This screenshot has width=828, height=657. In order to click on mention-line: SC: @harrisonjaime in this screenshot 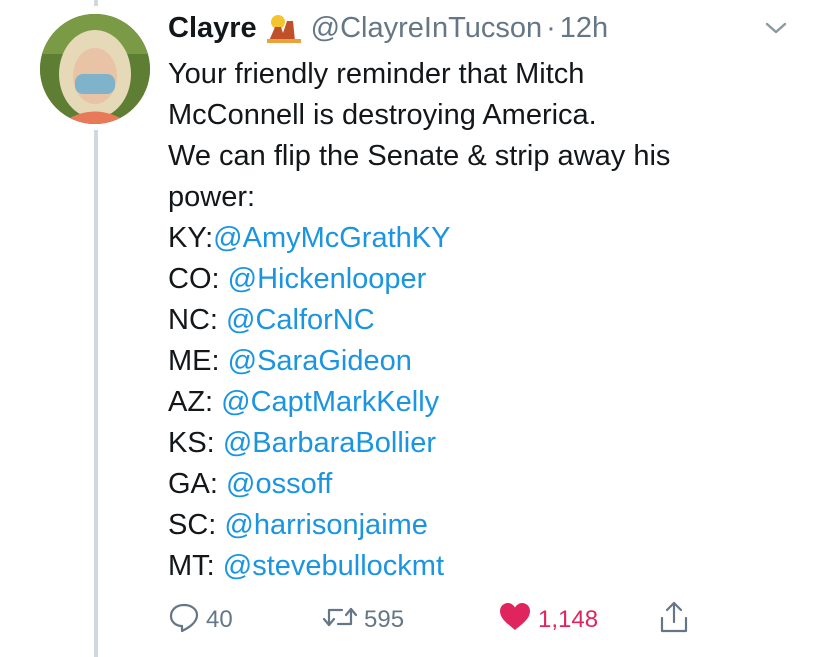, I will do `click(488, 525)`.